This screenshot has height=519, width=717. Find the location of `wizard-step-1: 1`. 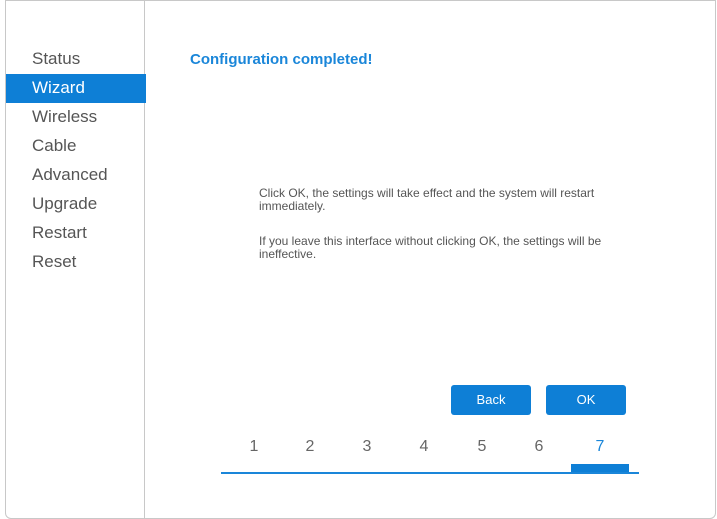

wizard-step-1: 1 is located at coordinates (254, 446).